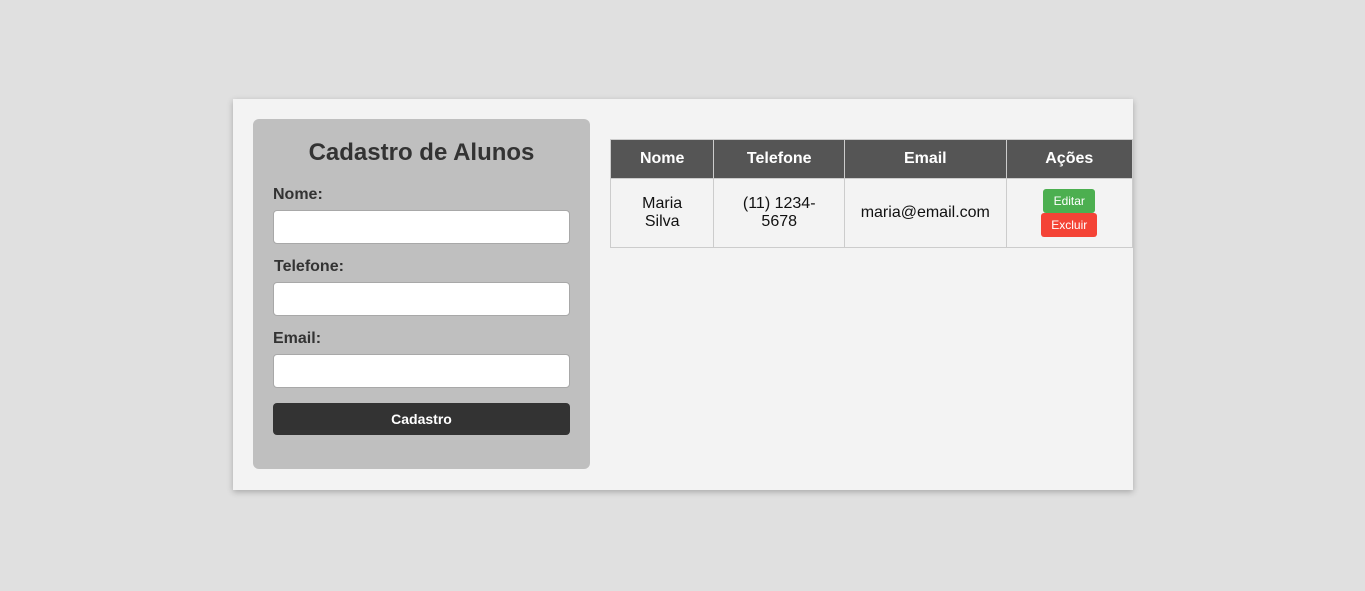 The height and width of the screenshot is (591, 1365). I want to click on table-header-row: Nome Telefone Email Ações, so click(871, 159).